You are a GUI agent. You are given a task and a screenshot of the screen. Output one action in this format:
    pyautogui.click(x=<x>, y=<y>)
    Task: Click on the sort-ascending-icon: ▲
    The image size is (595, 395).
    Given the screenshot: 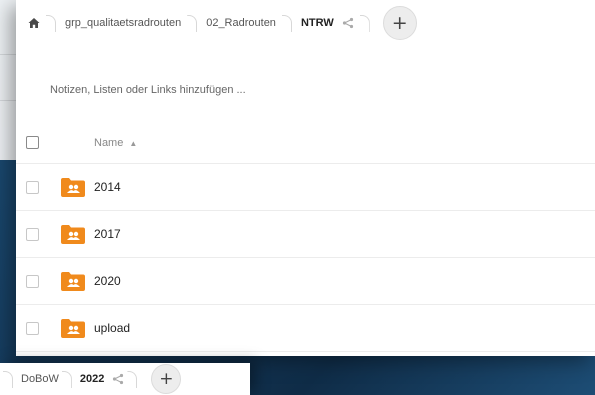 What is the action you would take?
    pyautogui.click(x=133, y=143)
    